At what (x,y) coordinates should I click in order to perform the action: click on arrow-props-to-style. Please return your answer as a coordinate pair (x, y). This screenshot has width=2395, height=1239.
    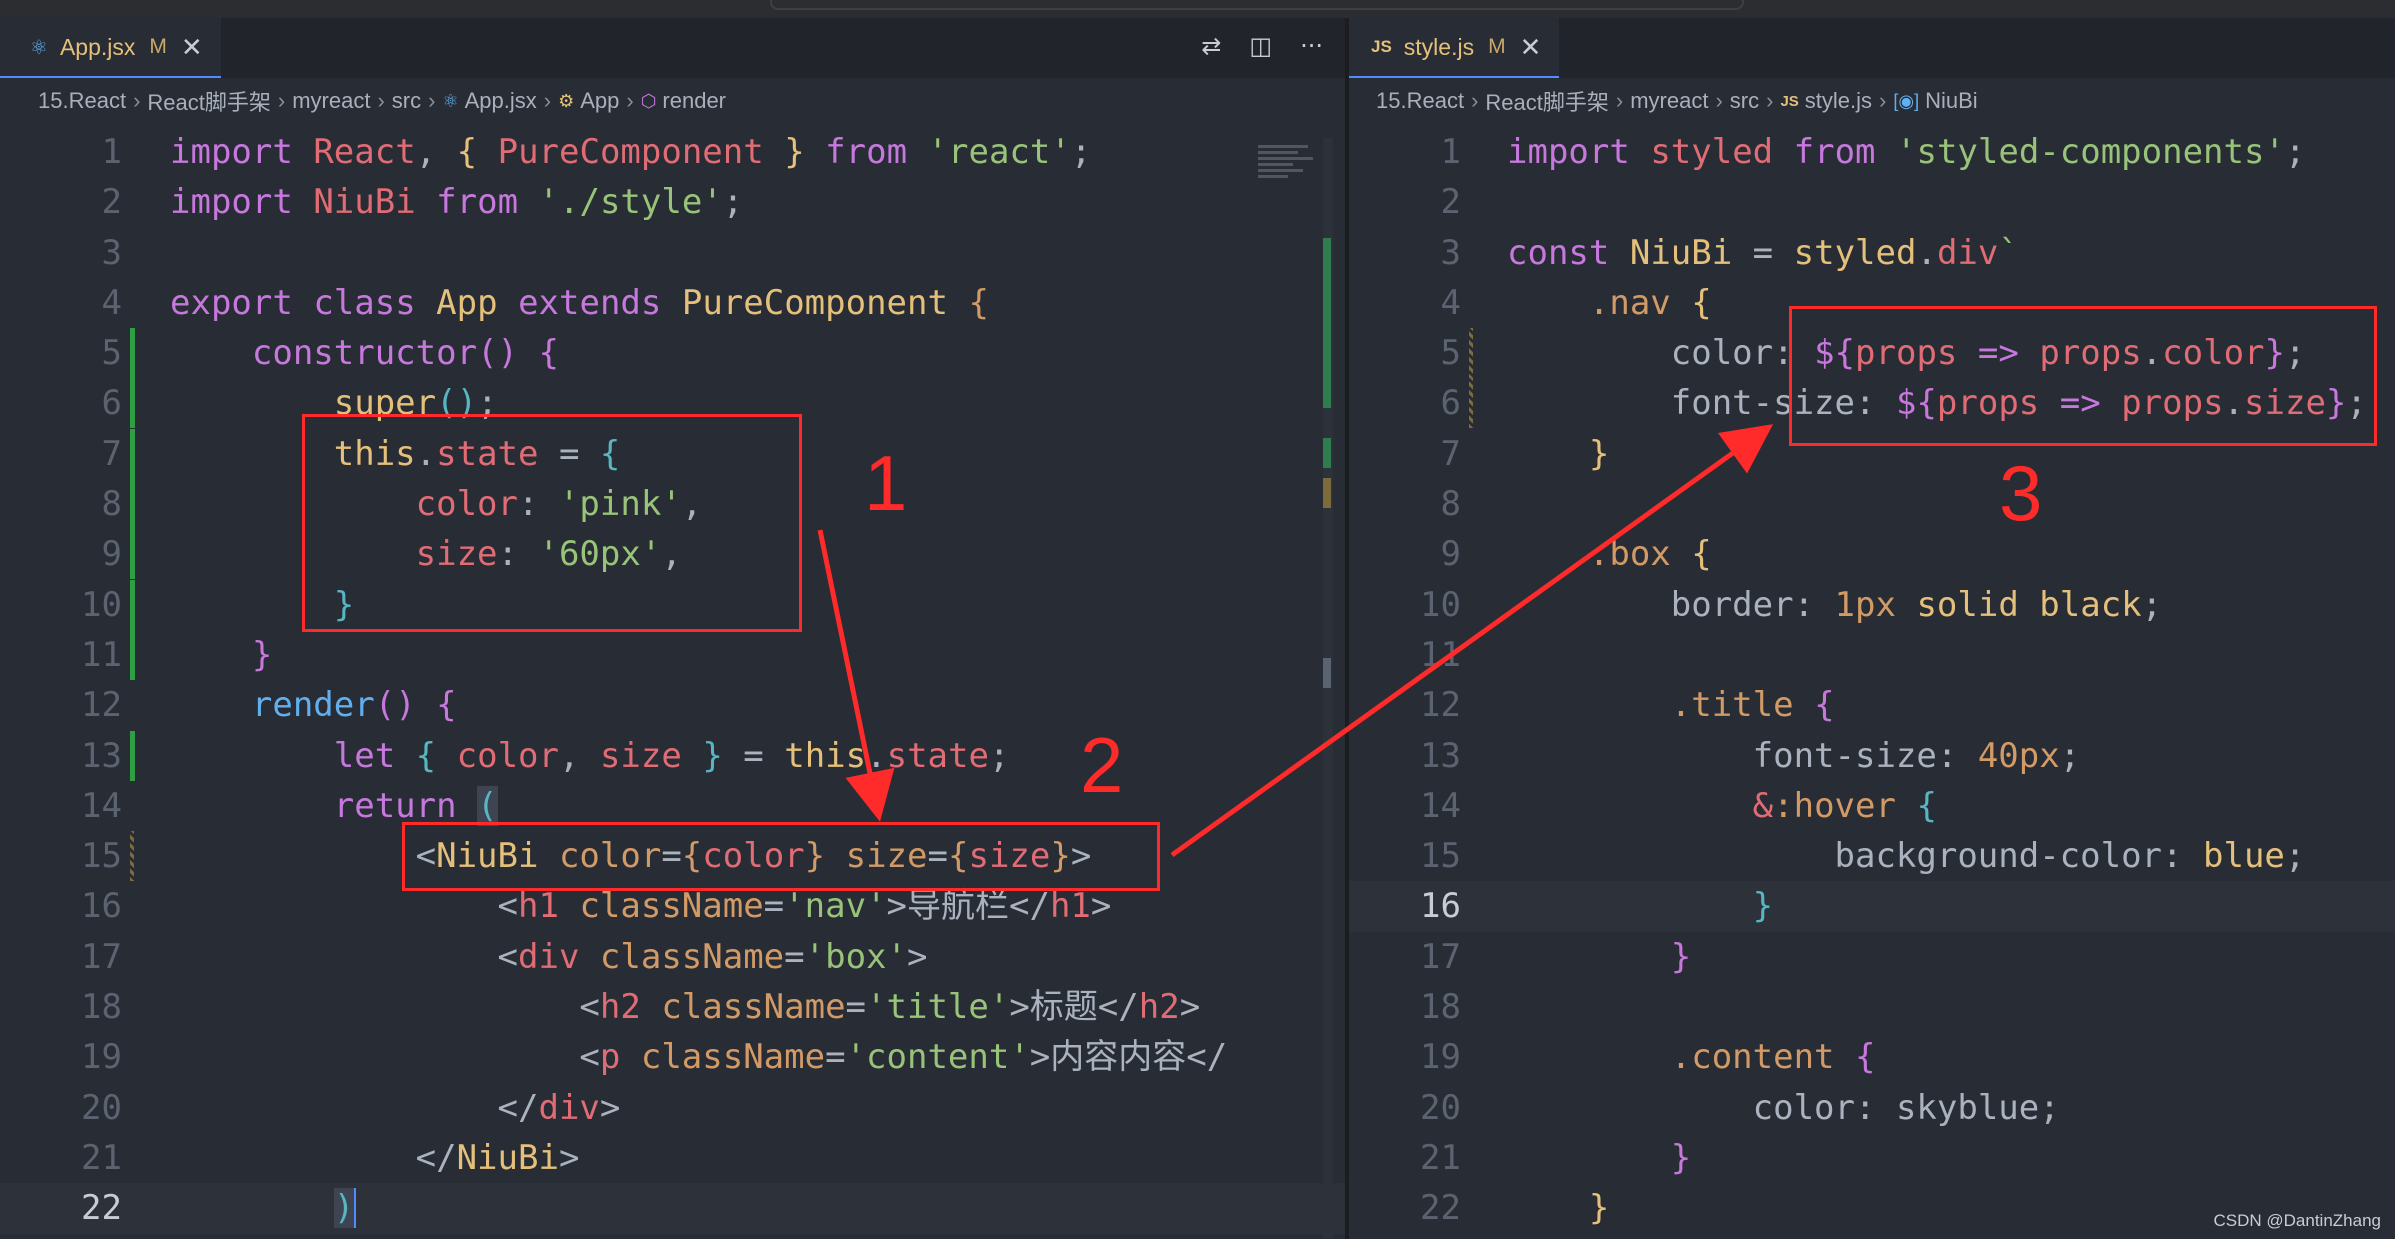
    Looking at the image, I should click on (1472, 641).